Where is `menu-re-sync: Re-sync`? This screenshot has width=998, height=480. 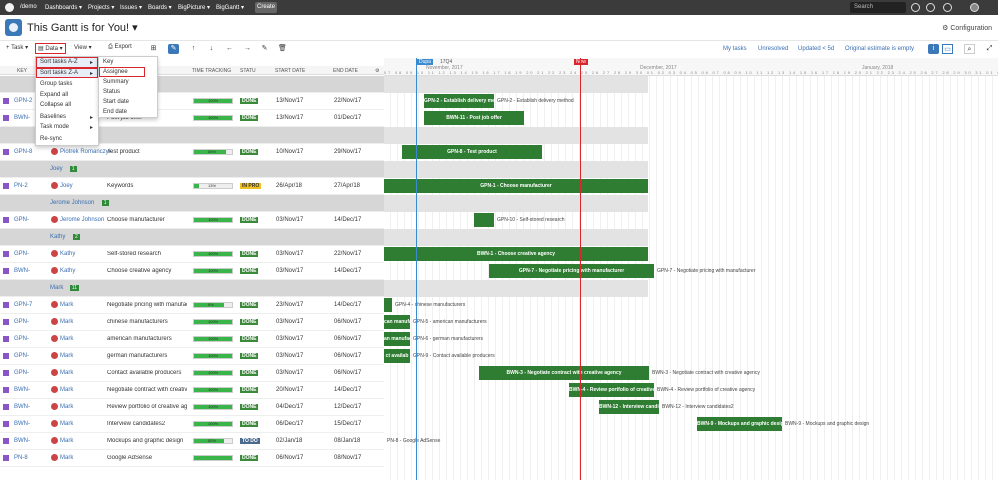
menu-re-sync: Re-sync is located at coordinates (51, 139).